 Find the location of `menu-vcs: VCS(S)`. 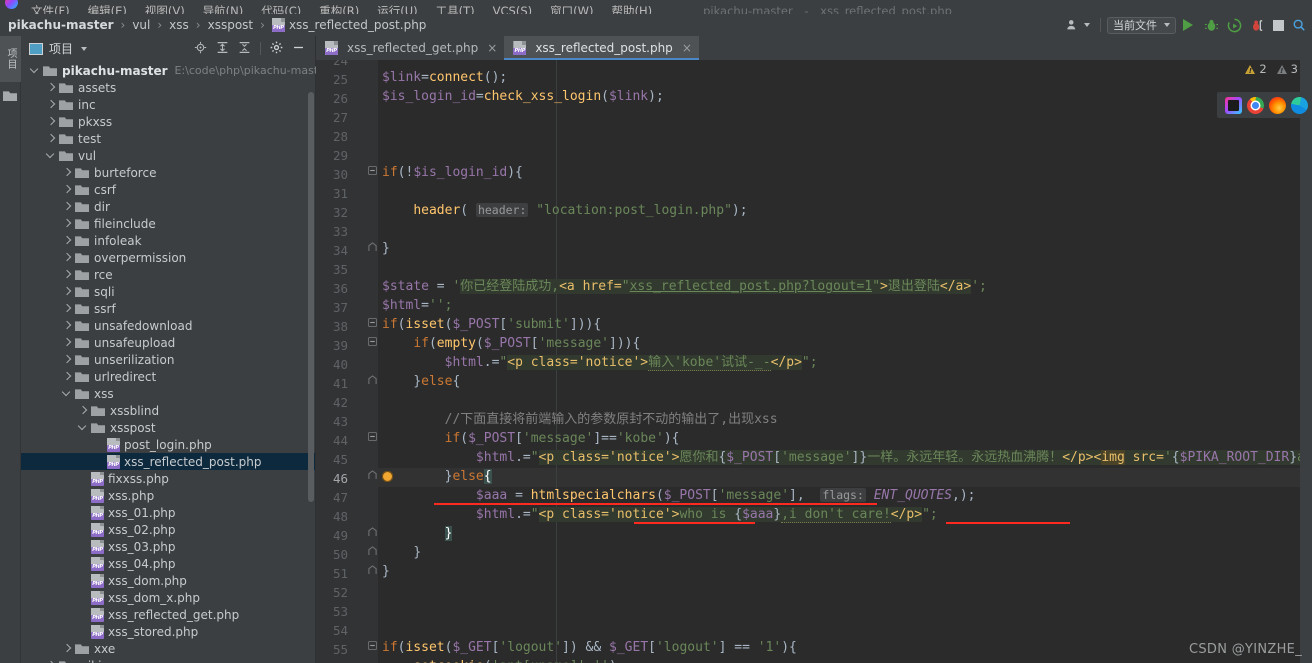

menu-vcs: VCS(S) is located at coordinates (512, 9).